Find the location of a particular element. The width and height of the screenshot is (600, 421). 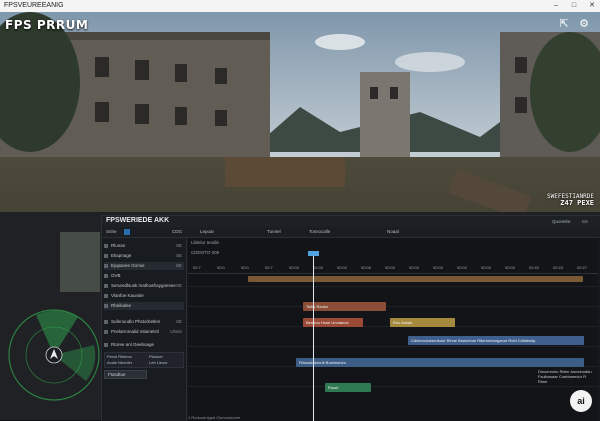

share-icon: ⇱ is located at coordinates (564, 24).